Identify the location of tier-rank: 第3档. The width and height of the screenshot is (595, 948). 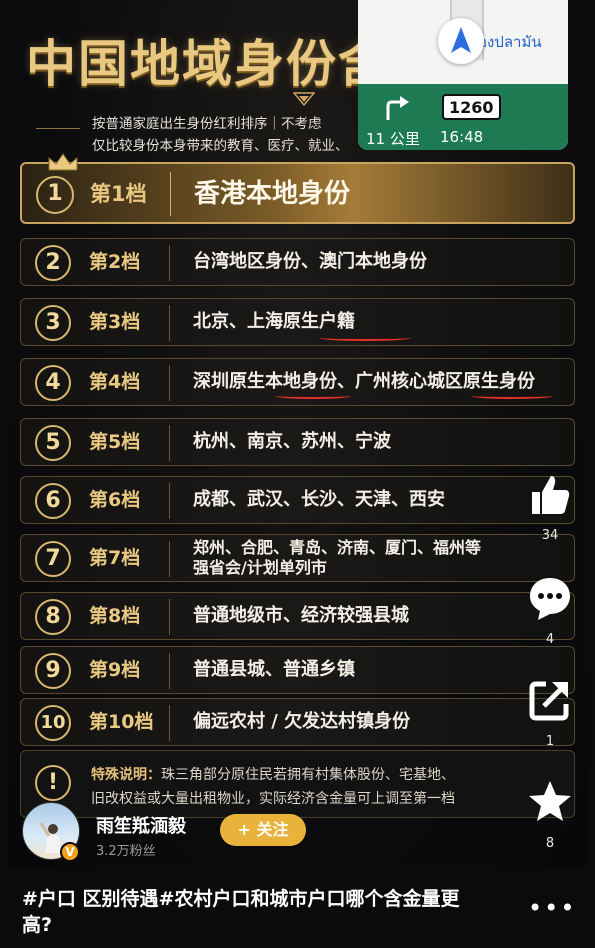
(115, 322).